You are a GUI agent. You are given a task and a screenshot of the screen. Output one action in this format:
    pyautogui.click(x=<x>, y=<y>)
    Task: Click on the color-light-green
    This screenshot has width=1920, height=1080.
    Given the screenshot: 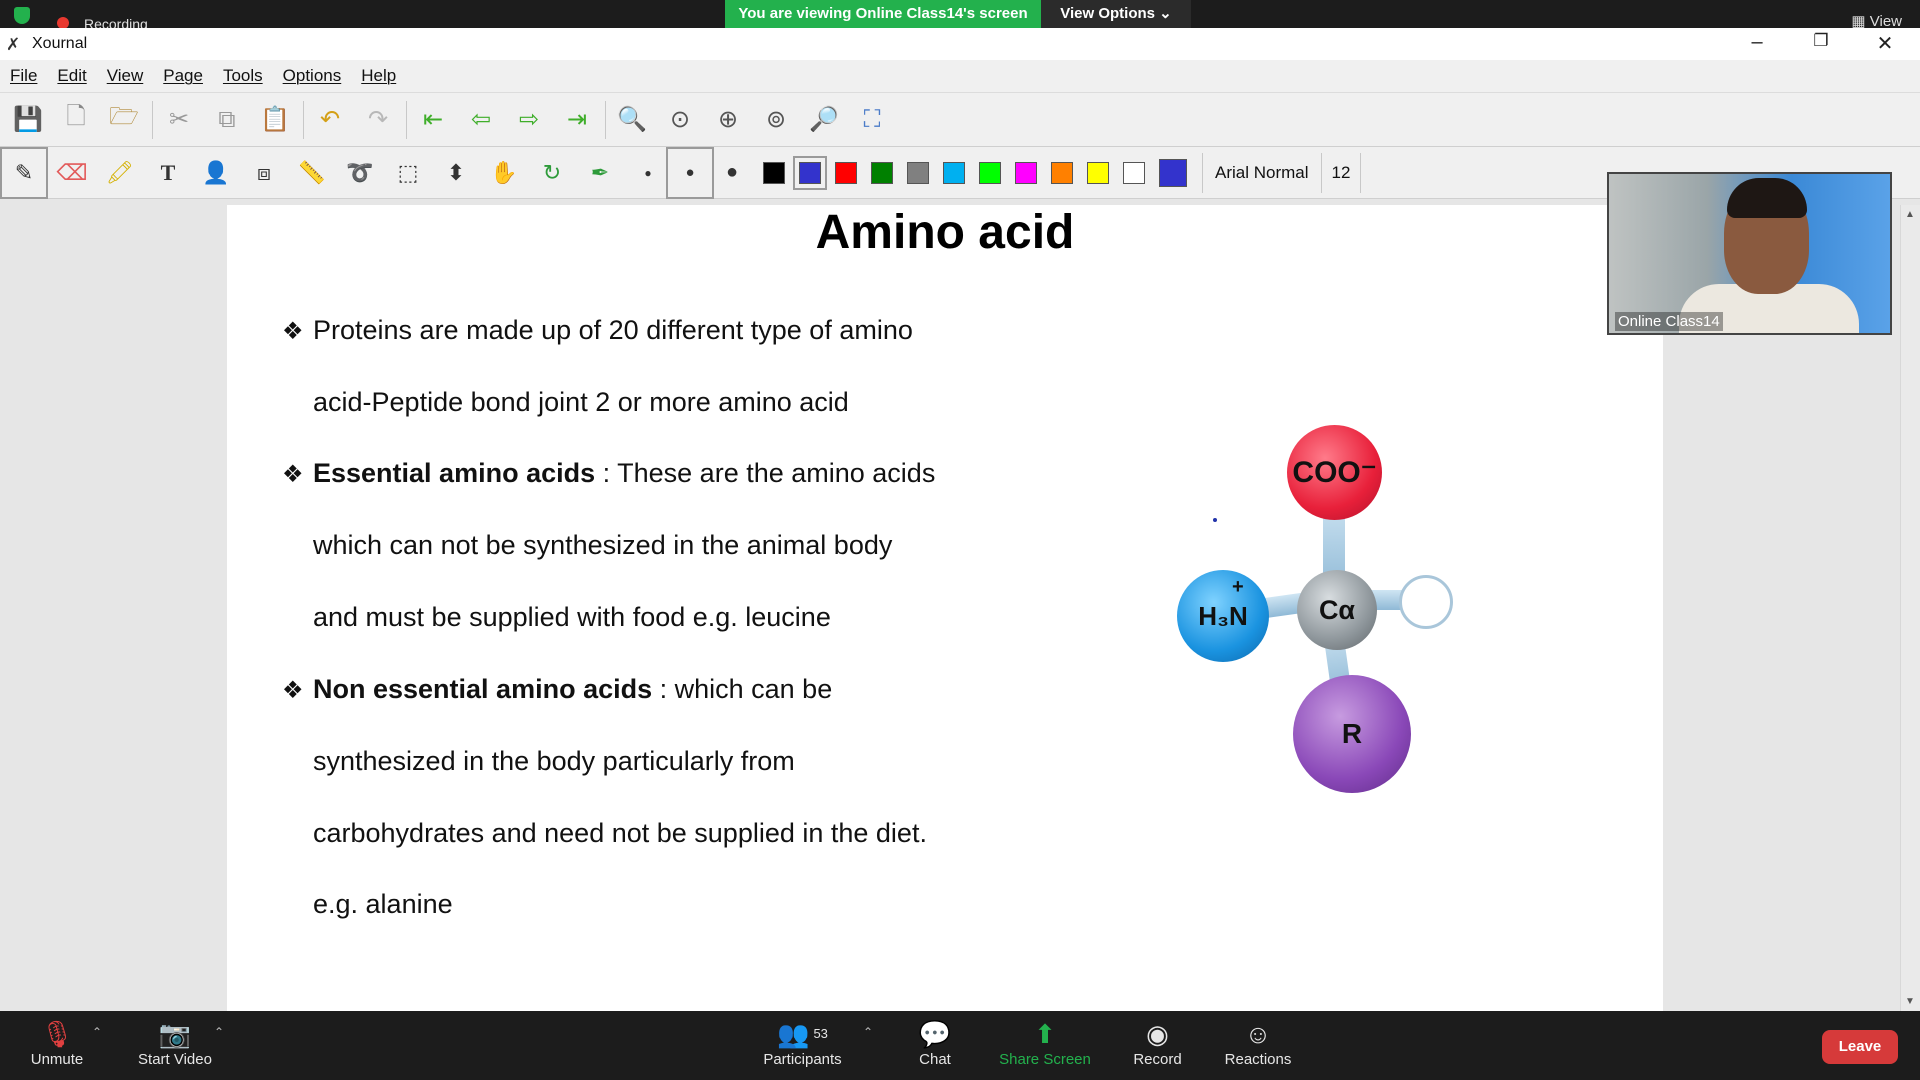 What is the action you would take?
    pyautogui.click(x=990, y=172)
    